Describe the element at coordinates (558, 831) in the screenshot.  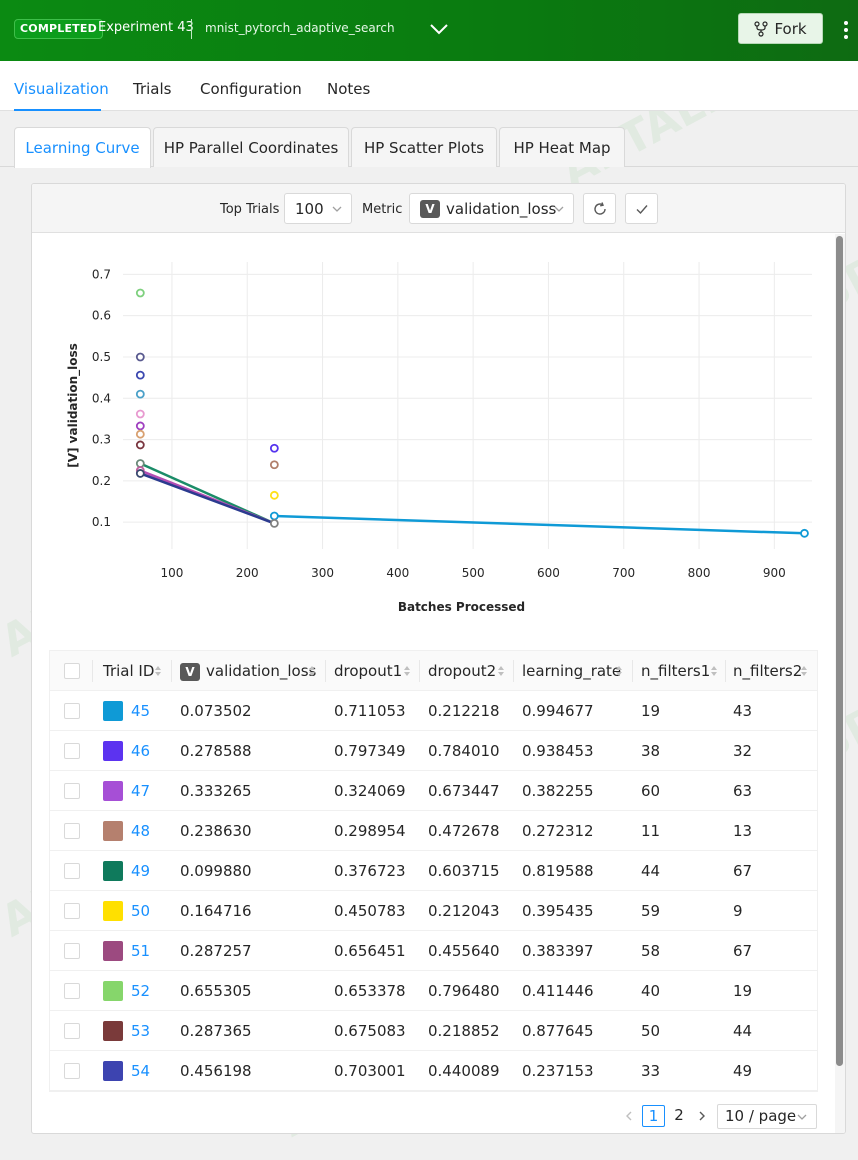
I see `cell-learning-rate: 0.272312` at that location.